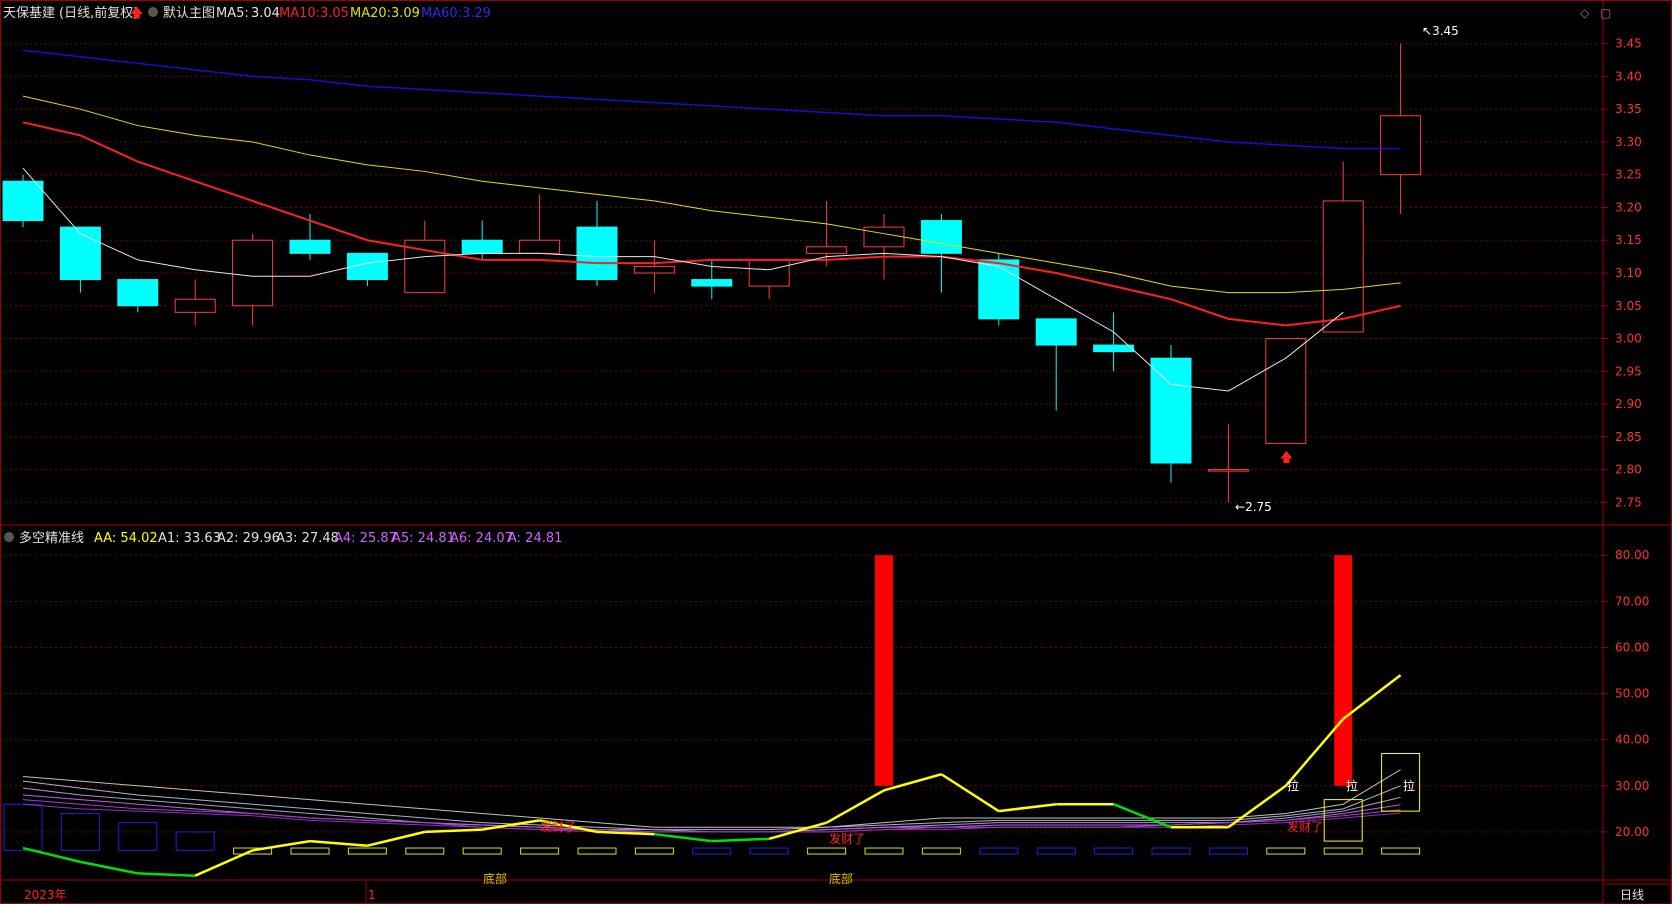  Describe the element at coordinates (189, 13) in the screenshot. I see `chart-mode: 默认主图` at that location.